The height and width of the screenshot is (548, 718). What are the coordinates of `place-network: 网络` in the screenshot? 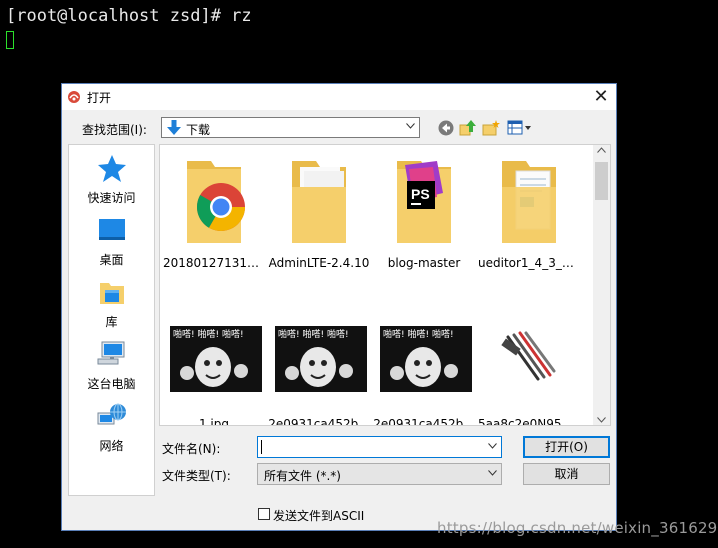 It's located at (111, 427).